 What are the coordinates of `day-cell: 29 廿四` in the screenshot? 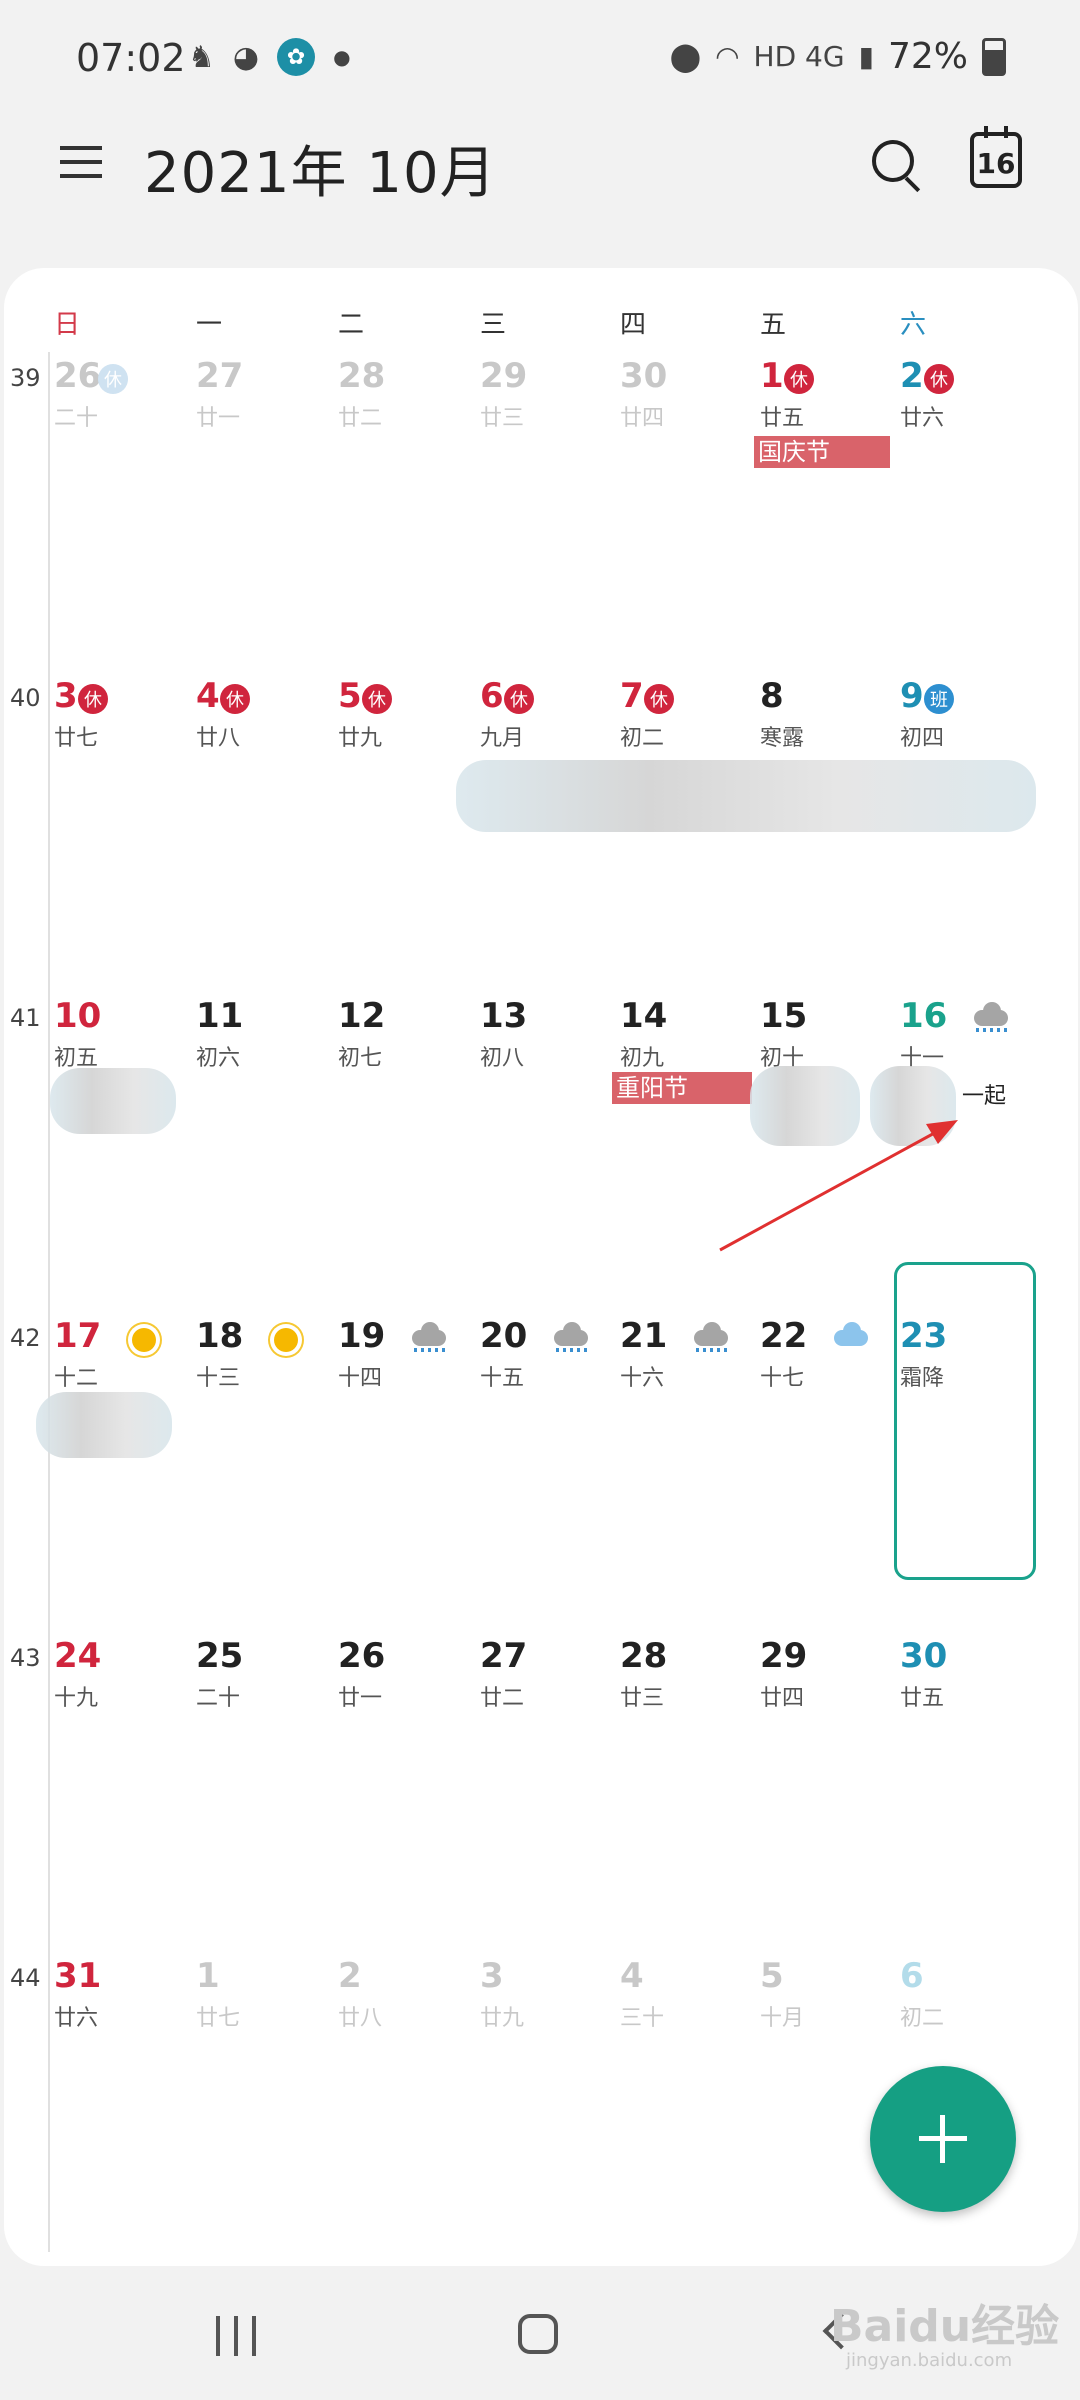 It's located at (830, 1799).